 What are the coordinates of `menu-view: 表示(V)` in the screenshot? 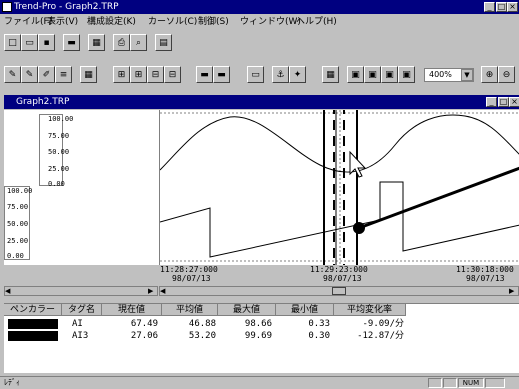 It's located at (62, 22).